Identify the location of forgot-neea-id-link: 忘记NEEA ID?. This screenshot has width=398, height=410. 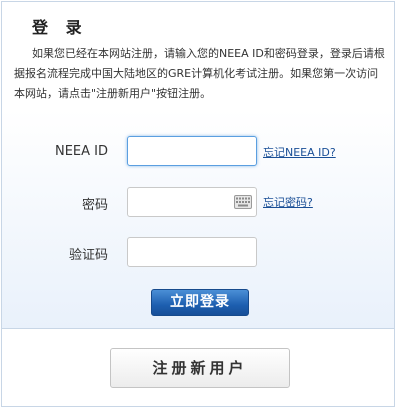
(299, 152).